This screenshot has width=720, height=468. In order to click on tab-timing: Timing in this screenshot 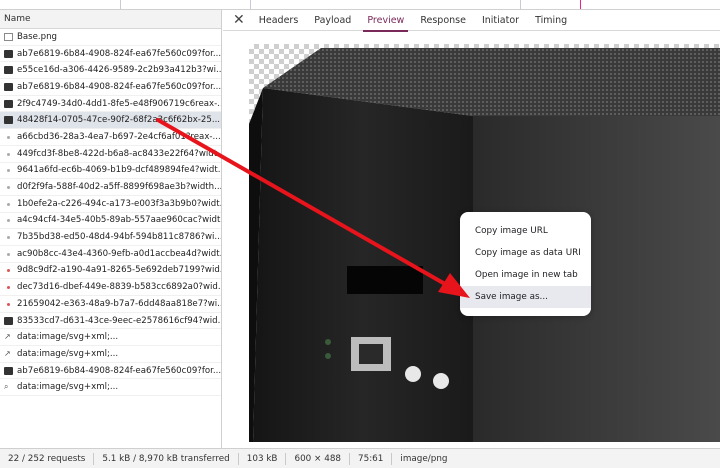, I will do `click(551, 20)`.